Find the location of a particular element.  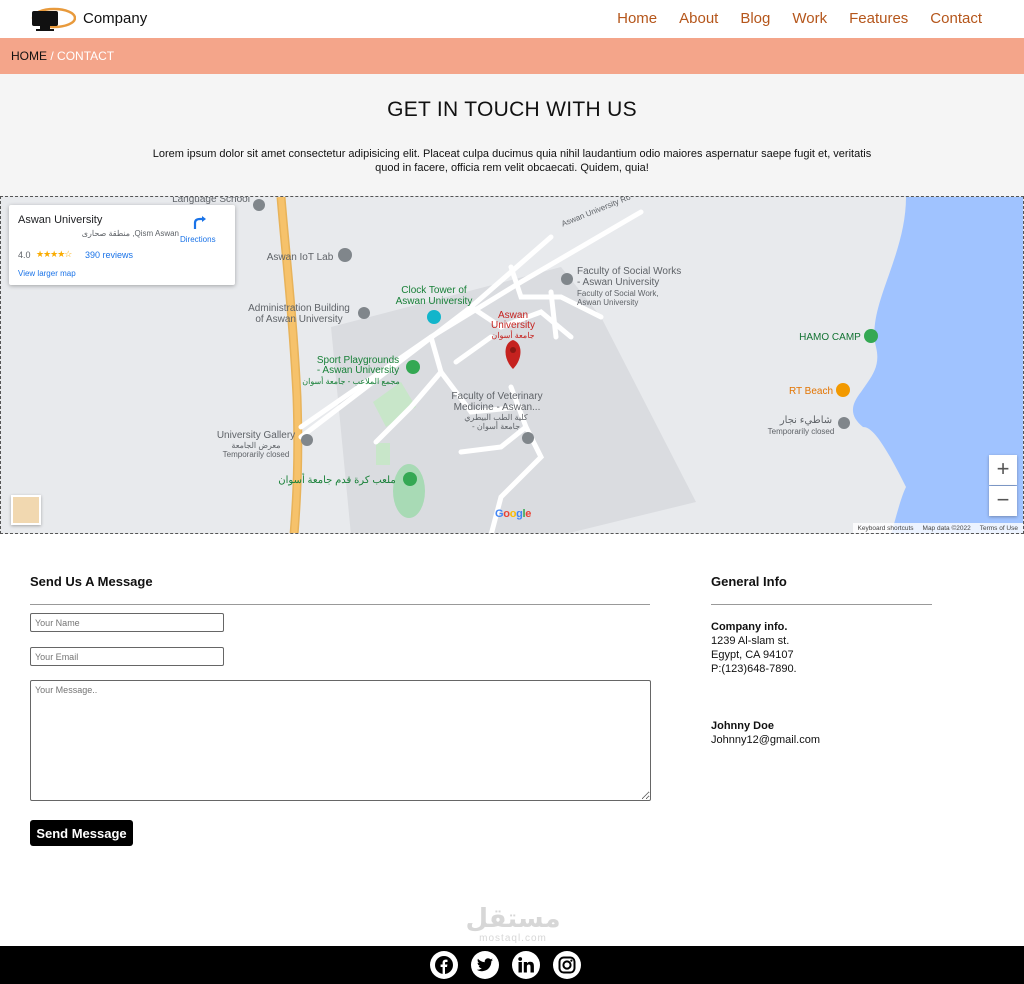

form-divider is located at coordinates (340, 604).